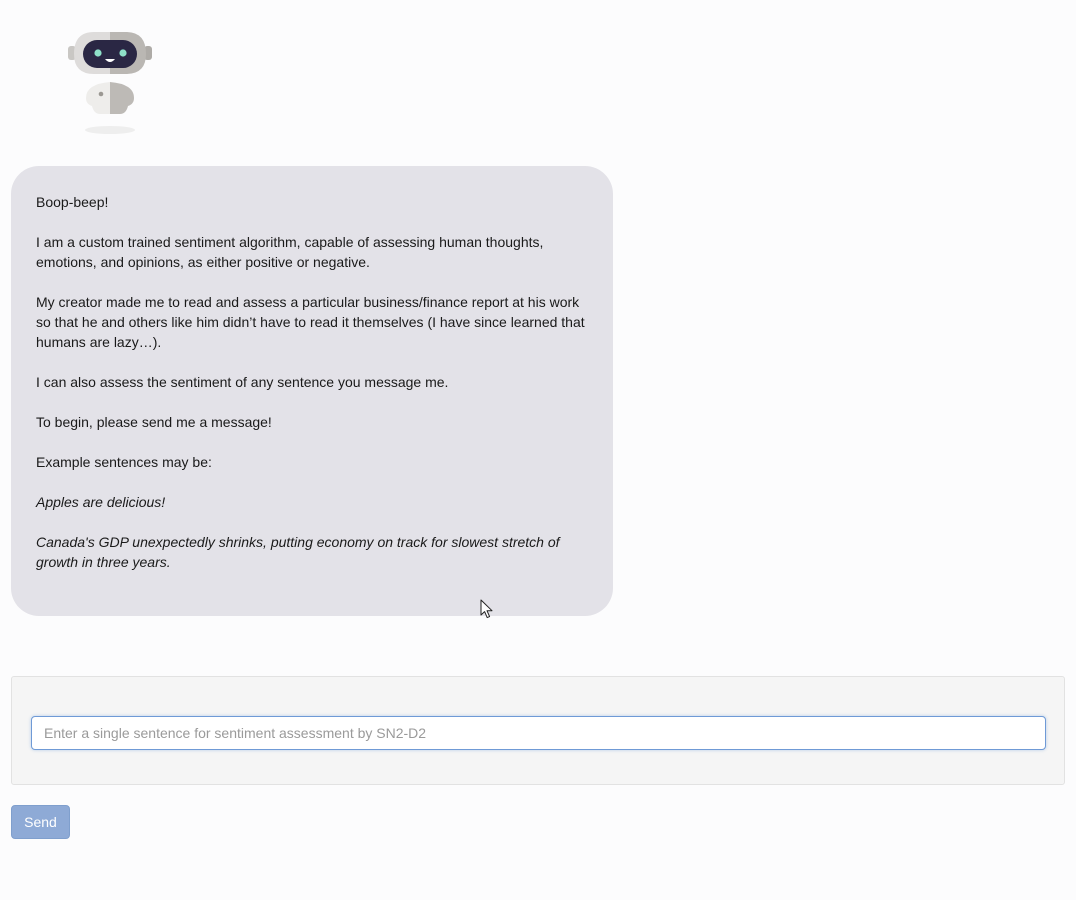 This screenshot has width=1076, height=900. What do you see at coordinates (101, 502) in the screenshot?
I see `example-sentence: Apples are delicious!` at bounding box center [101, 502].